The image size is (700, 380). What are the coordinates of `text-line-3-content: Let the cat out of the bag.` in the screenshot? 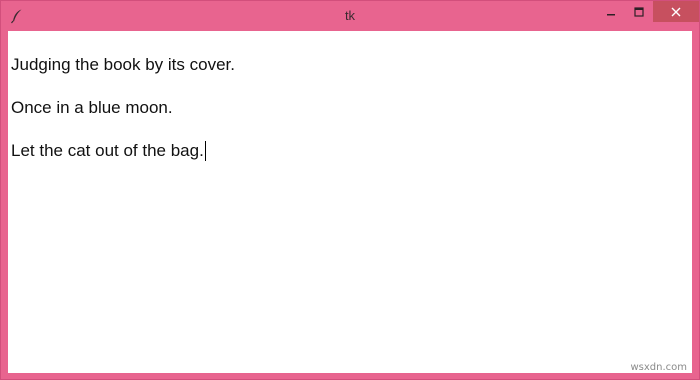 It's located at (107, 150).